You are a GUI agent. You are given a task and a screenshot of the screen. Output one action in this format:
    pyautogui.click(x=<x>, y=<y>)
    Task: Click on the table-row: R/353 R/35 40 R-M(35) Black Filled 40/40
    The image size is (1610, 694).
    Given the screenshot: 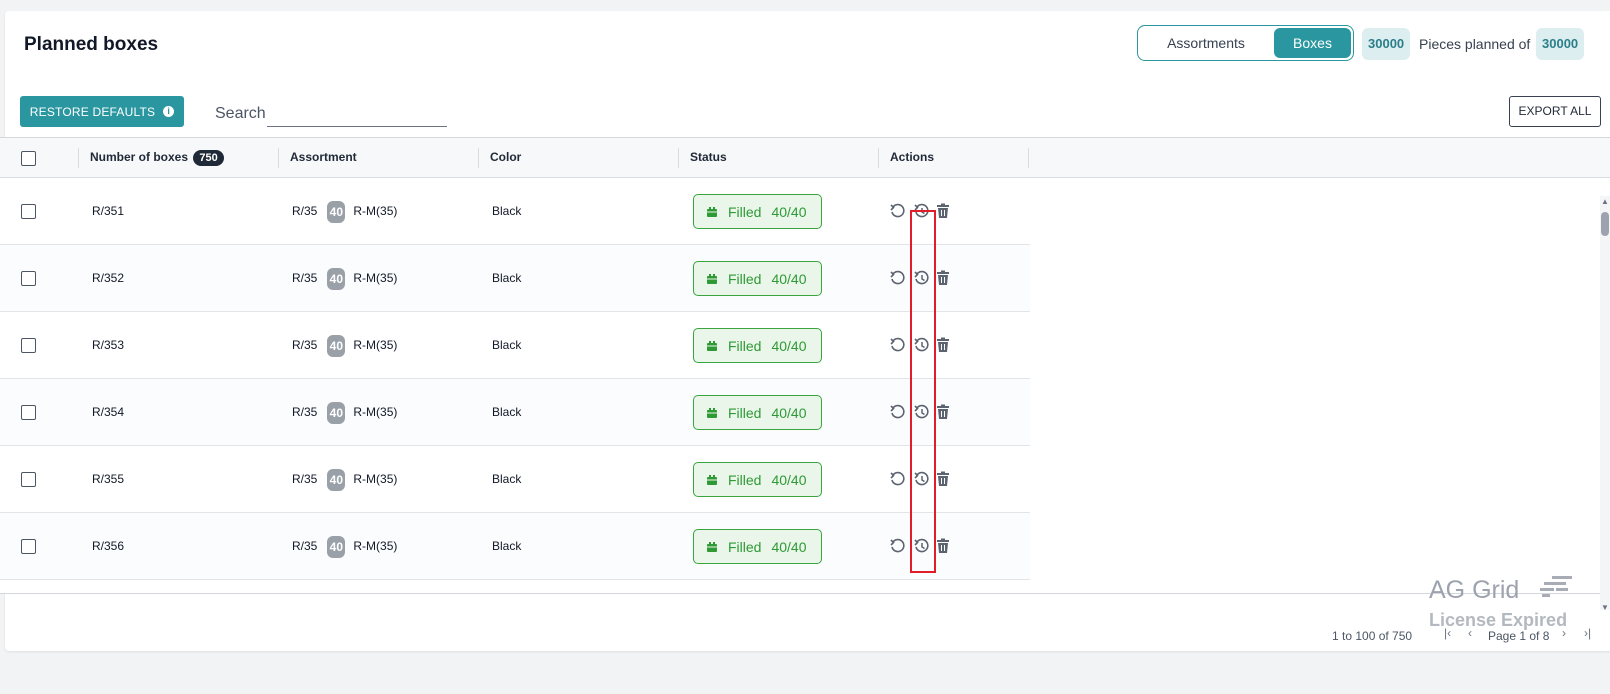 What is the action you would take?
    pyautogui.click(x=515, y=345)
    